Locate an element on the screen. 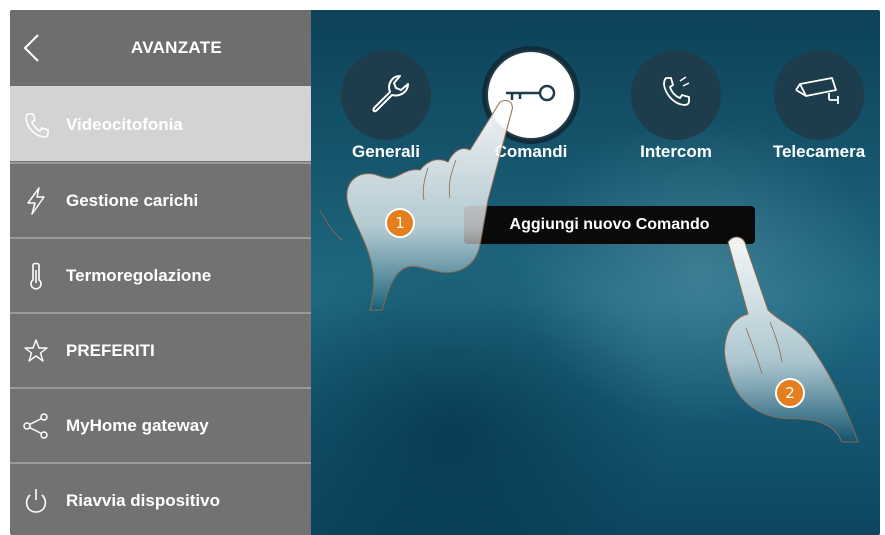  category-telecamera-label: Telecamera is located at coordinates (819, 151).